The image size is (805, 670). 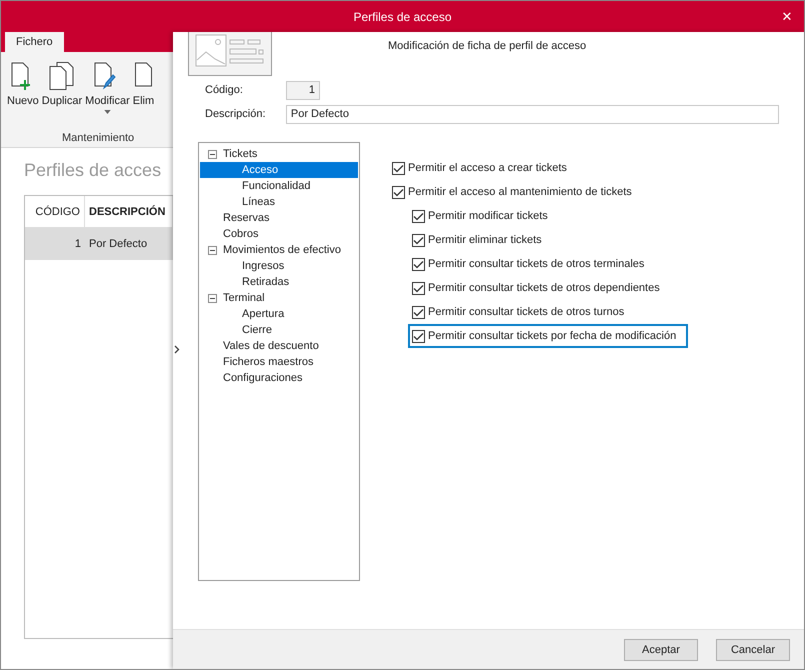 I want to click on chevron-icon, so click(x=177, y=349).